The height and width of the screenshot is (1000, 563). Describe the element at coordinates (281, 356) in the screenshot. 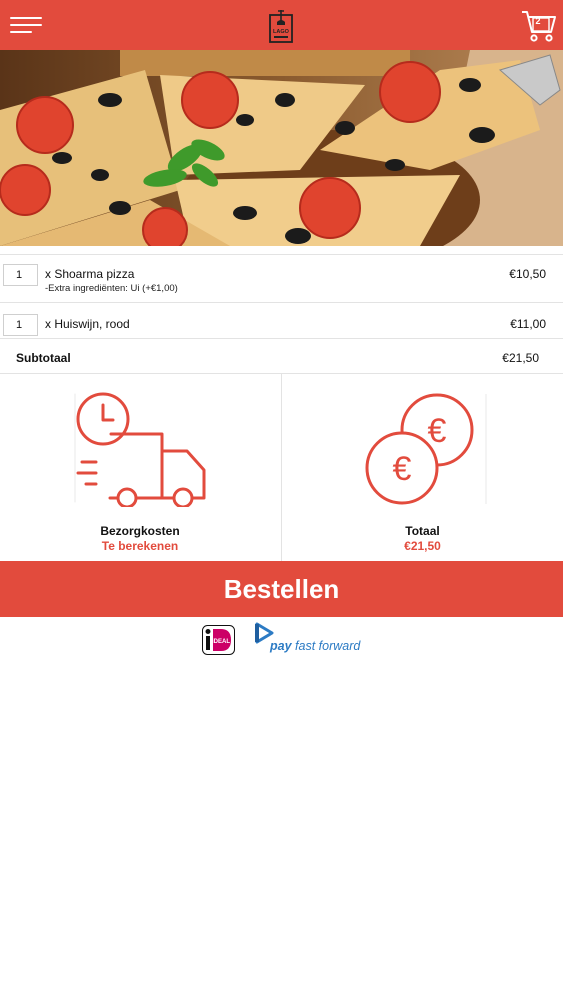

I see `subtotal-row: Subtotaal €21,50` at that location.